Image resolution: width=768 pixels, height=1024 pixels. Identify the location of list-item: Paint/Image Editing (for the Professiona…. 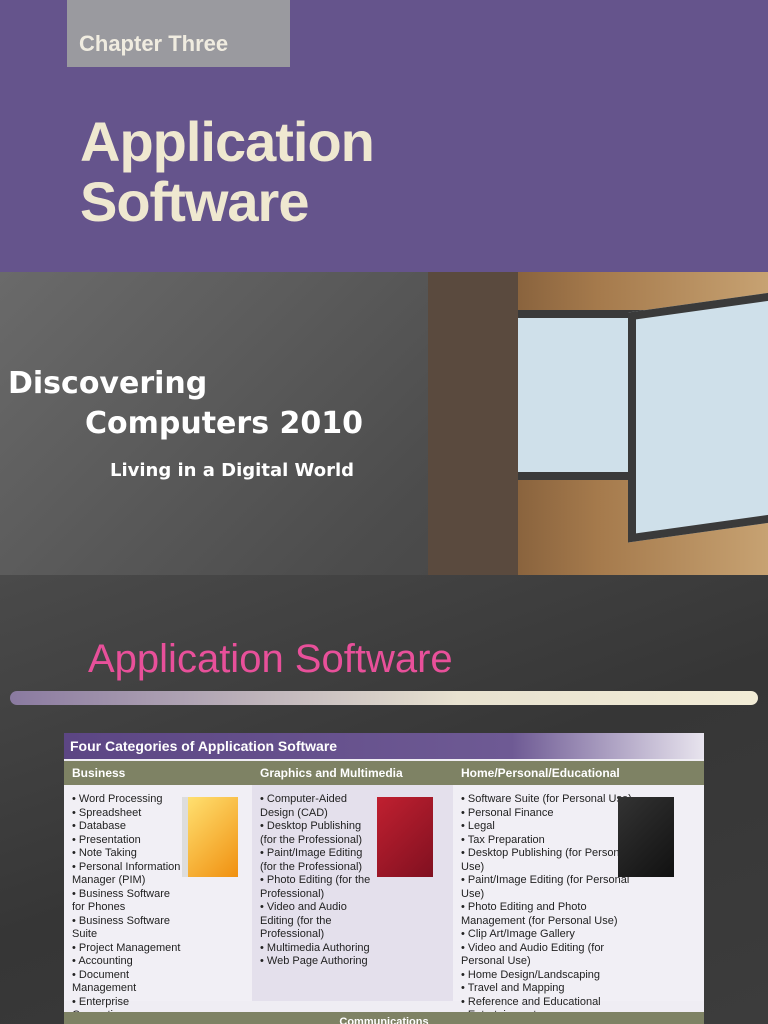
(316, 860).